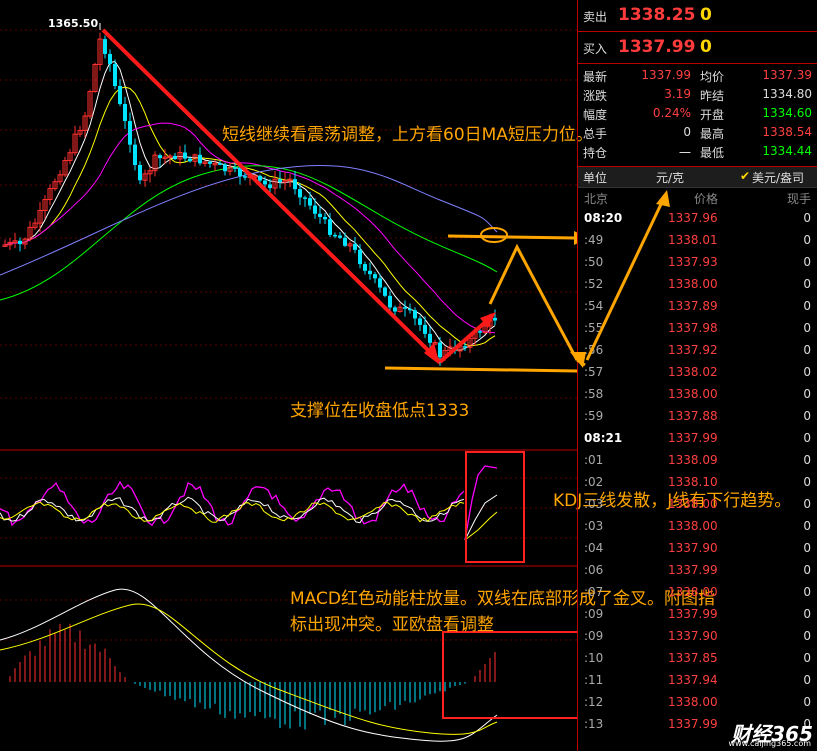 The width and height of the screenshot is (817, 751). I want to click on tick-row: :54 1337.89 0, so click(697, 307).